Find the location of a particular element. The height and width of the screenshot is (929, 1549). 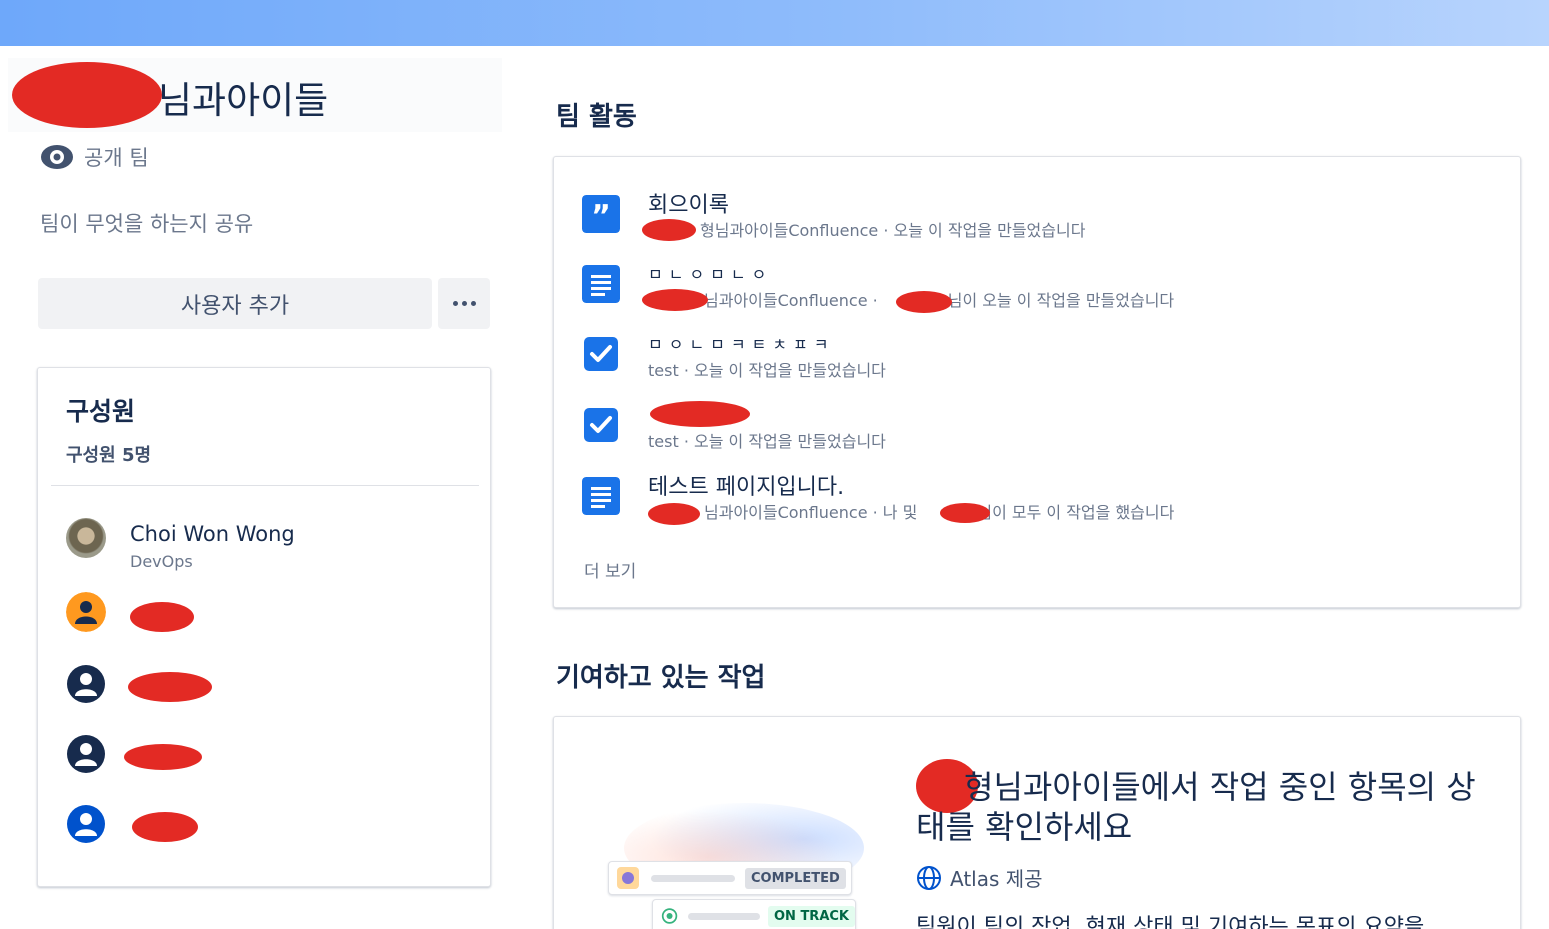

member-role: DevOps is located at coordinates (161, 561).